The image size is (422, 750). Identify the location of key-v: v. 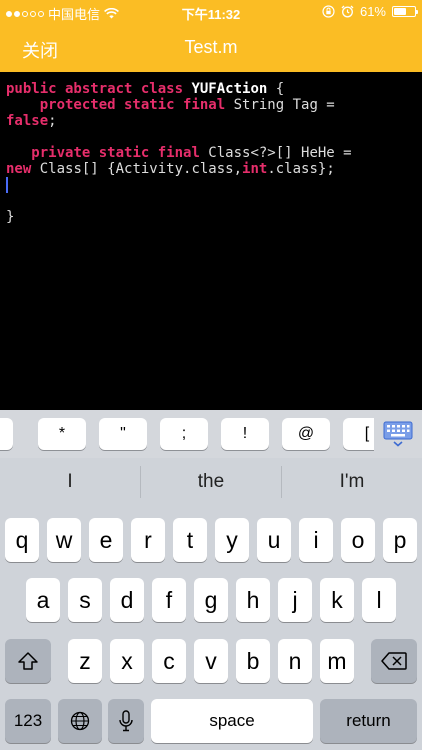
(211, 661).